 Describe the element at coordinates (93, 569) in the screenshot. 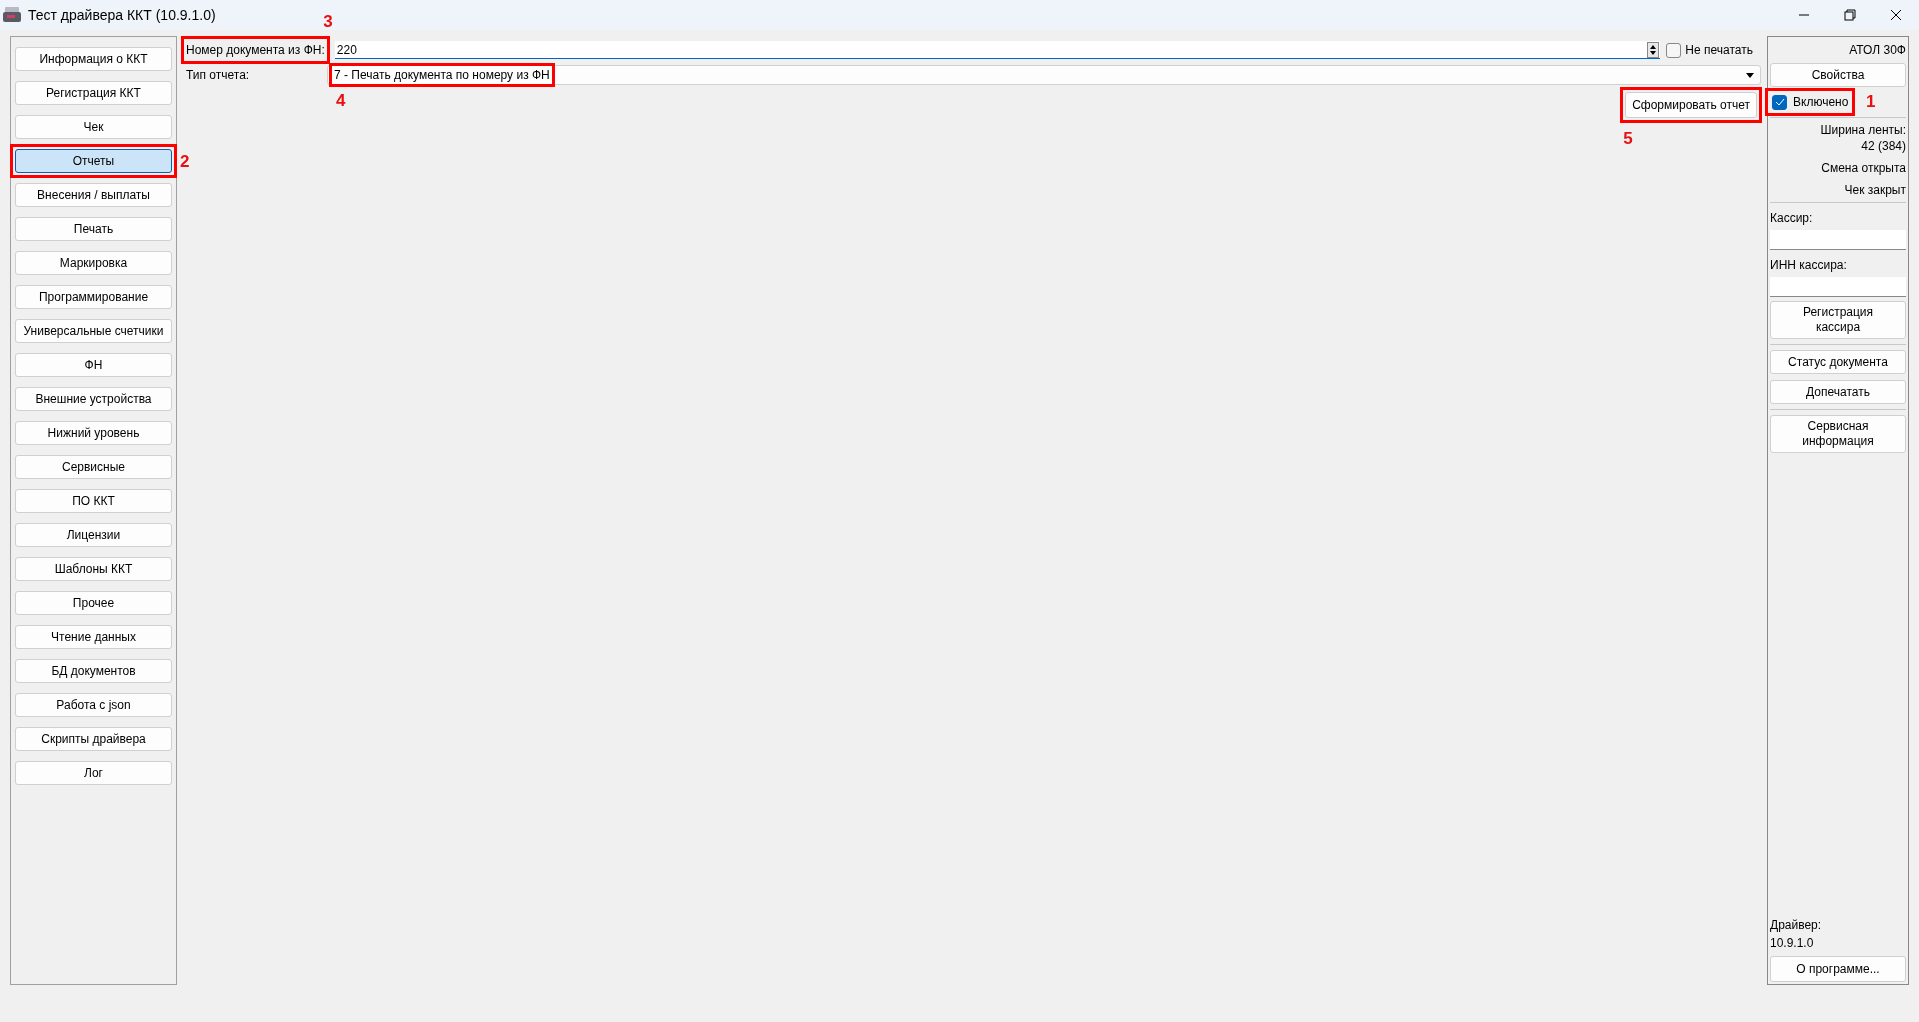

I see `sidebar-item: Шаблоны ККТ` at that location.